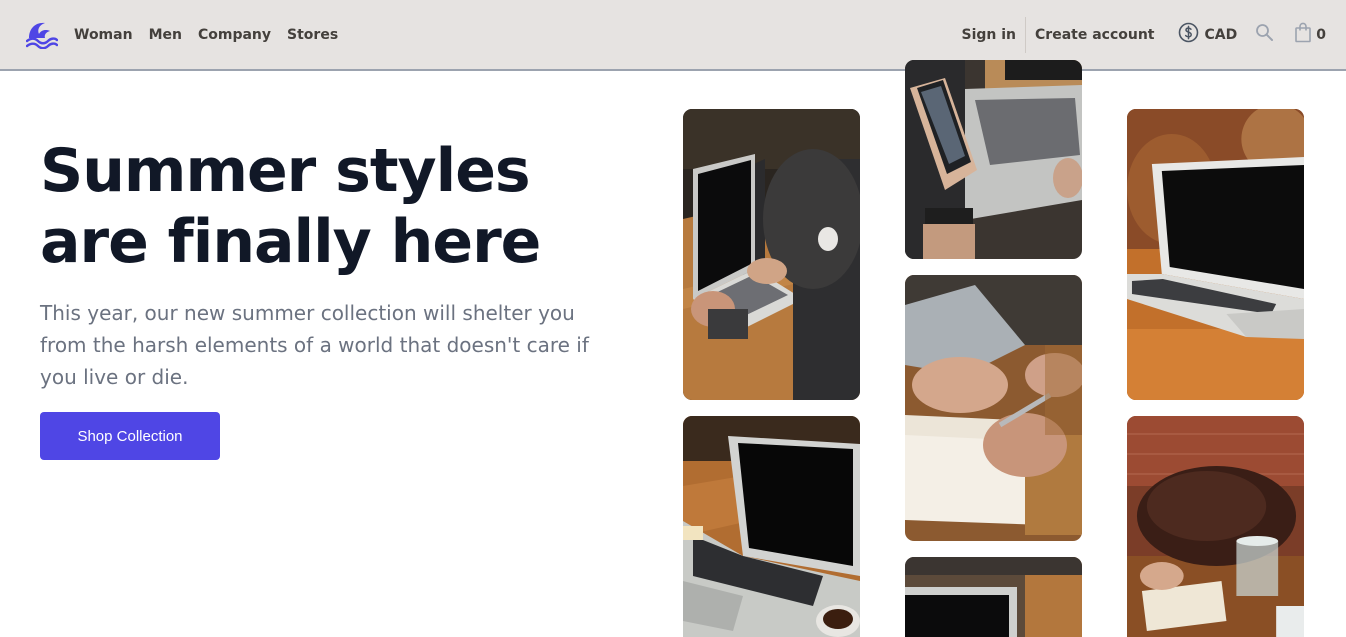 The width and height of the screenshot is (1346, 637). What do you see at coordinates (1215, 254) in the screenshot?
I see `gallery-image-laptop-cafe` at bounding box center [1215, 254].